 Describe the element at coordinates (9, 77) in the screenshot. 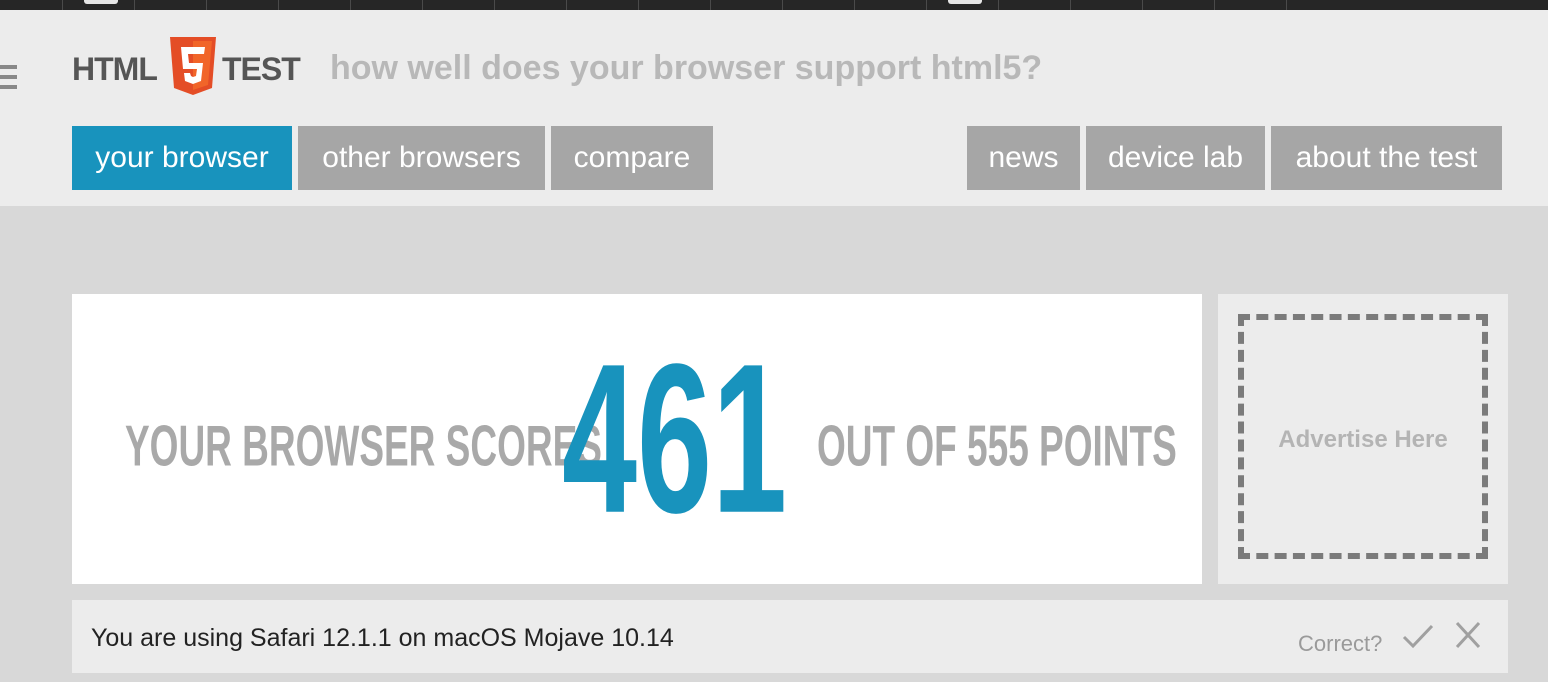

I see `hamburger-menu-icon` at that location.